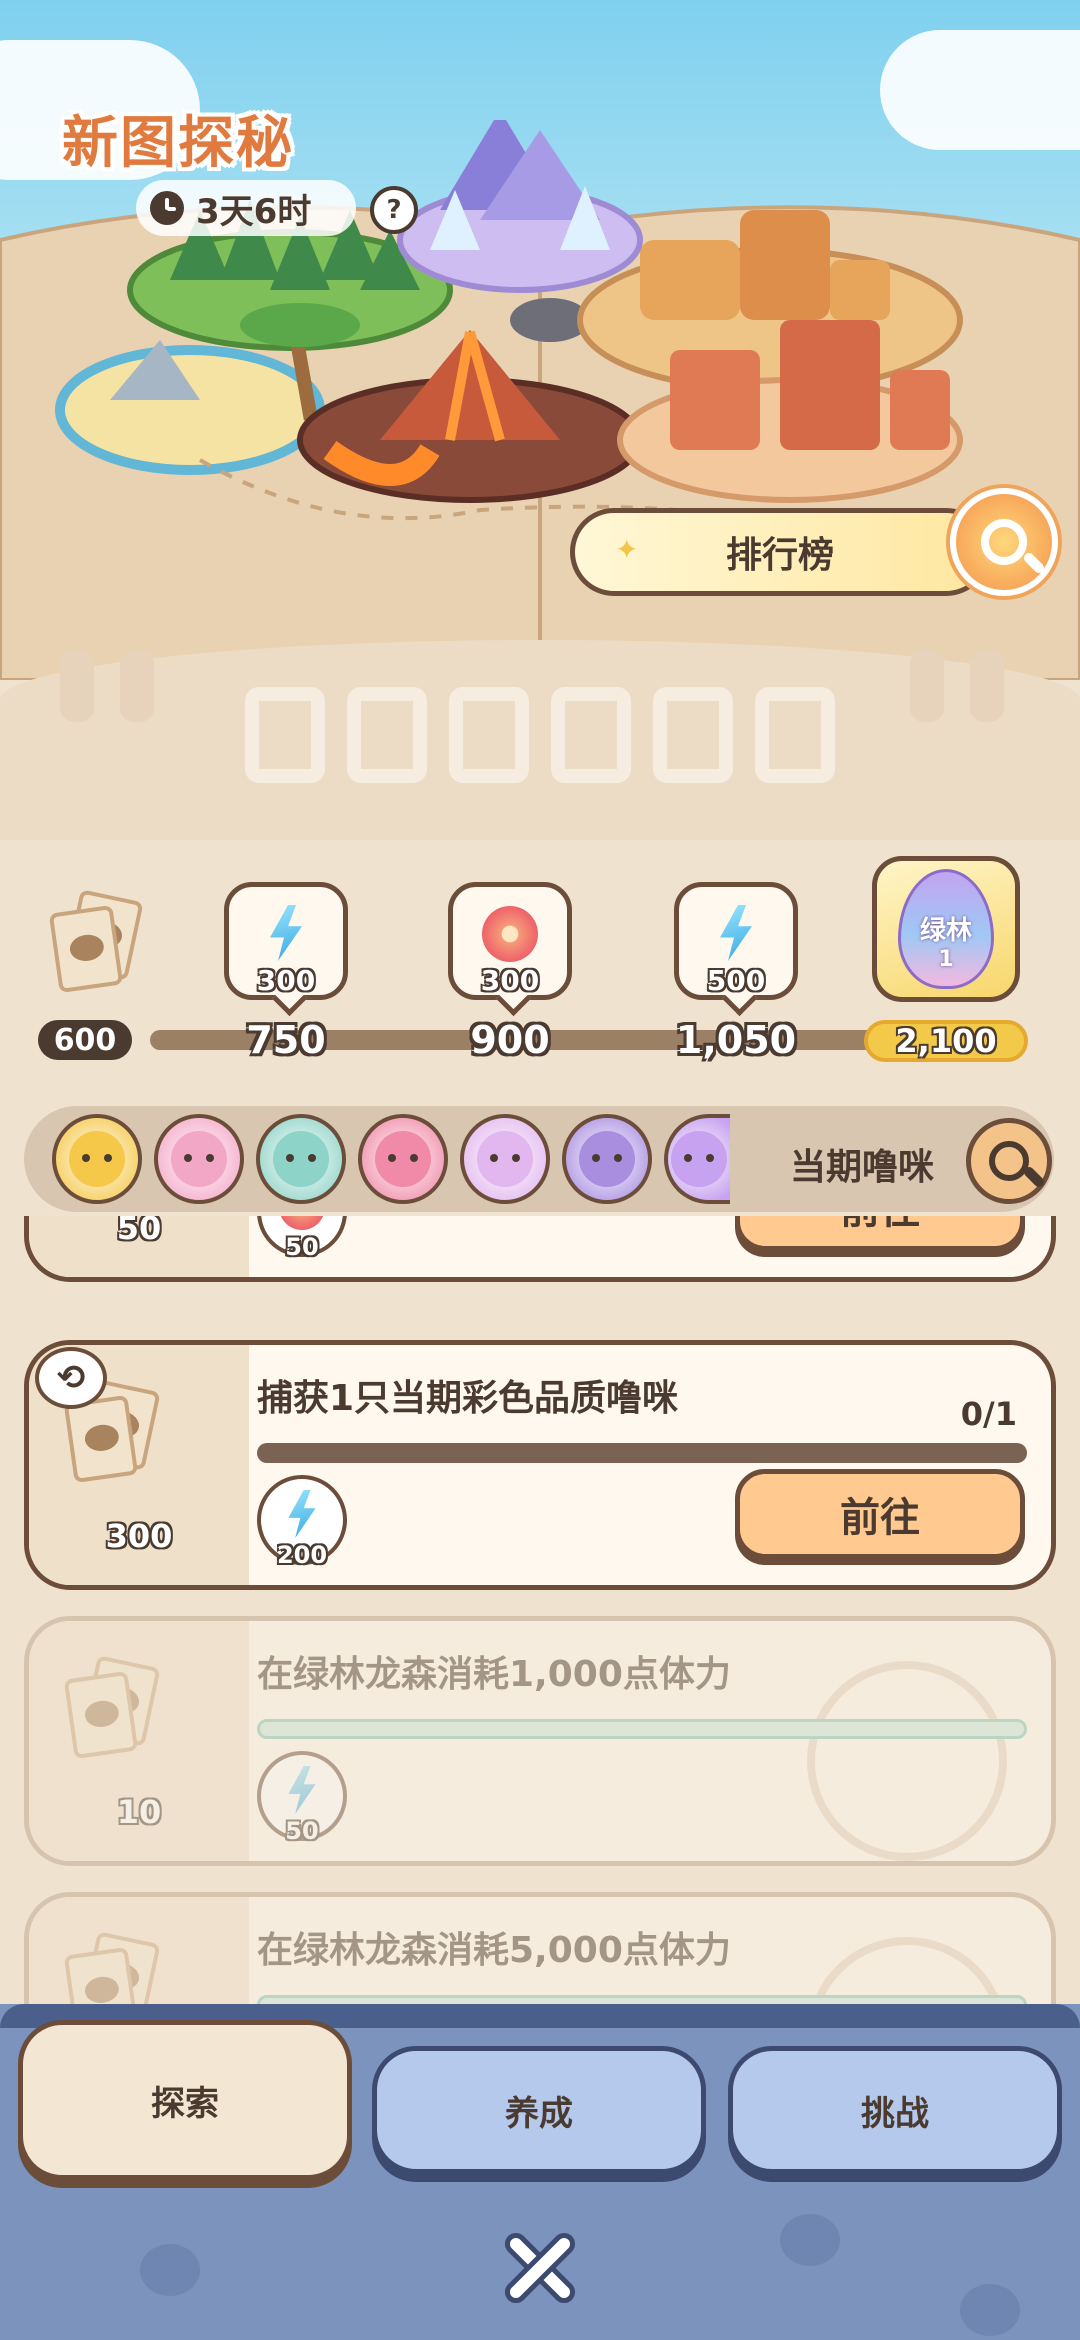 Image resolution: width=1080 pixels, height=2340 pixels. I want to click on task-item: 在绿林龙森消耗5,000点体力, so click(540, 1949).